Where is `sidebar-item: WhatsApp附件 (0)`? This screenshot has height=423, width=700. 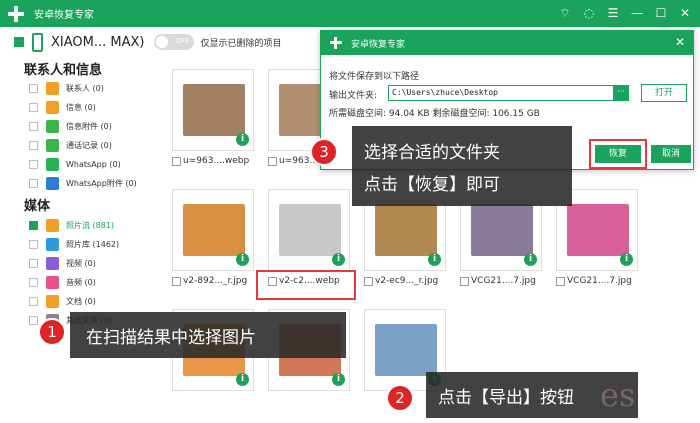 sidebar-item: WhatsApp附件 (0) is located at coordinates (83, 183).